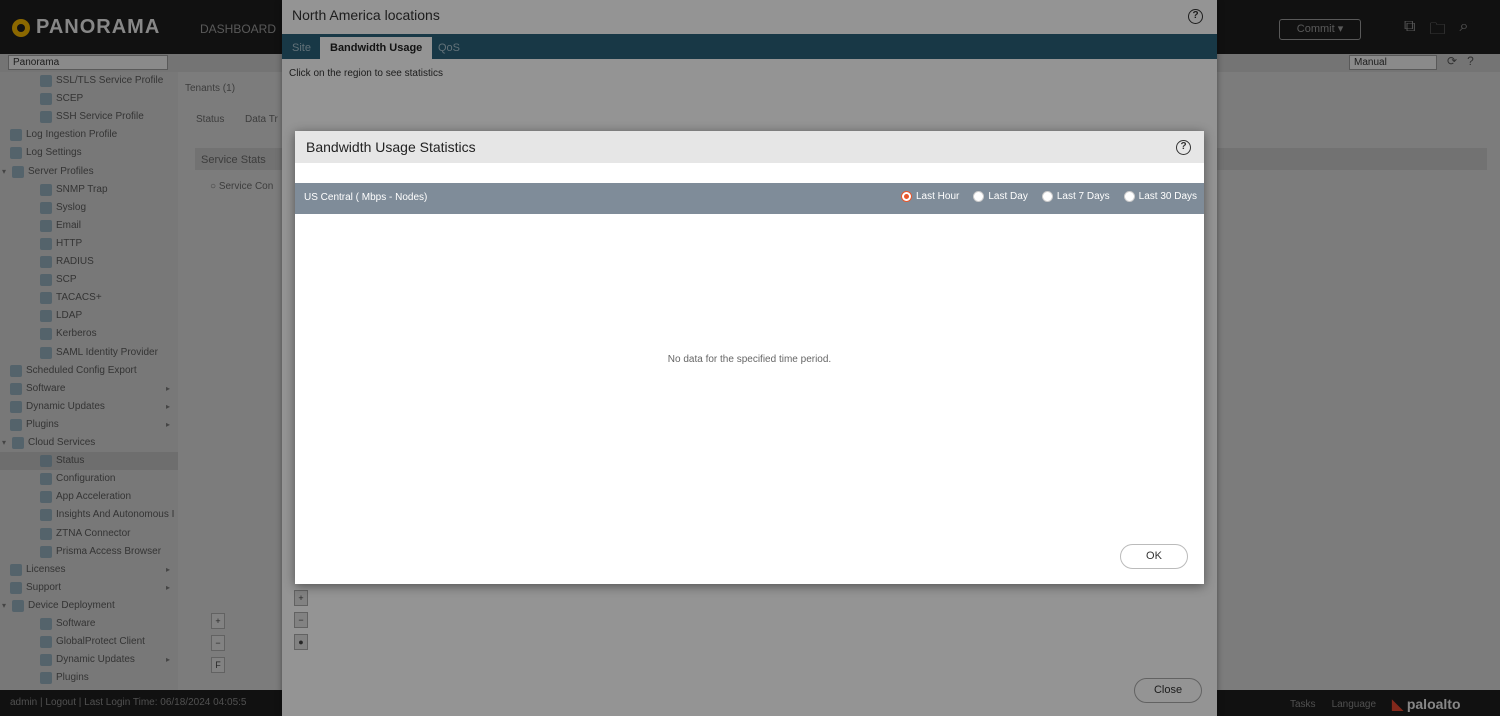 The width and height of the screenshot is (1500, 716). I want to click on radio-last-day: Last Day, so click(1000, 196).